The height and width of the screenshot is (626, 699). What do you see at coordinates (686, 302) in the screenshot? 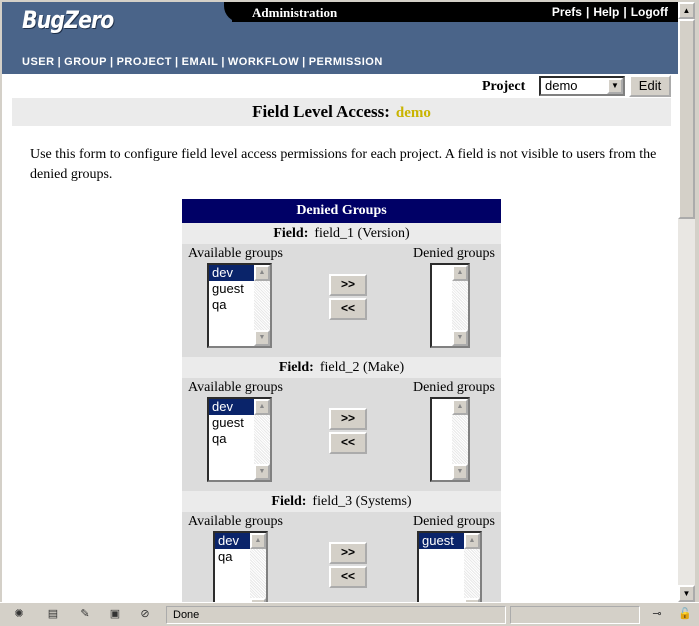
I see `page-scrollbar: ▲ ▼` at bounding box center [686, 302].